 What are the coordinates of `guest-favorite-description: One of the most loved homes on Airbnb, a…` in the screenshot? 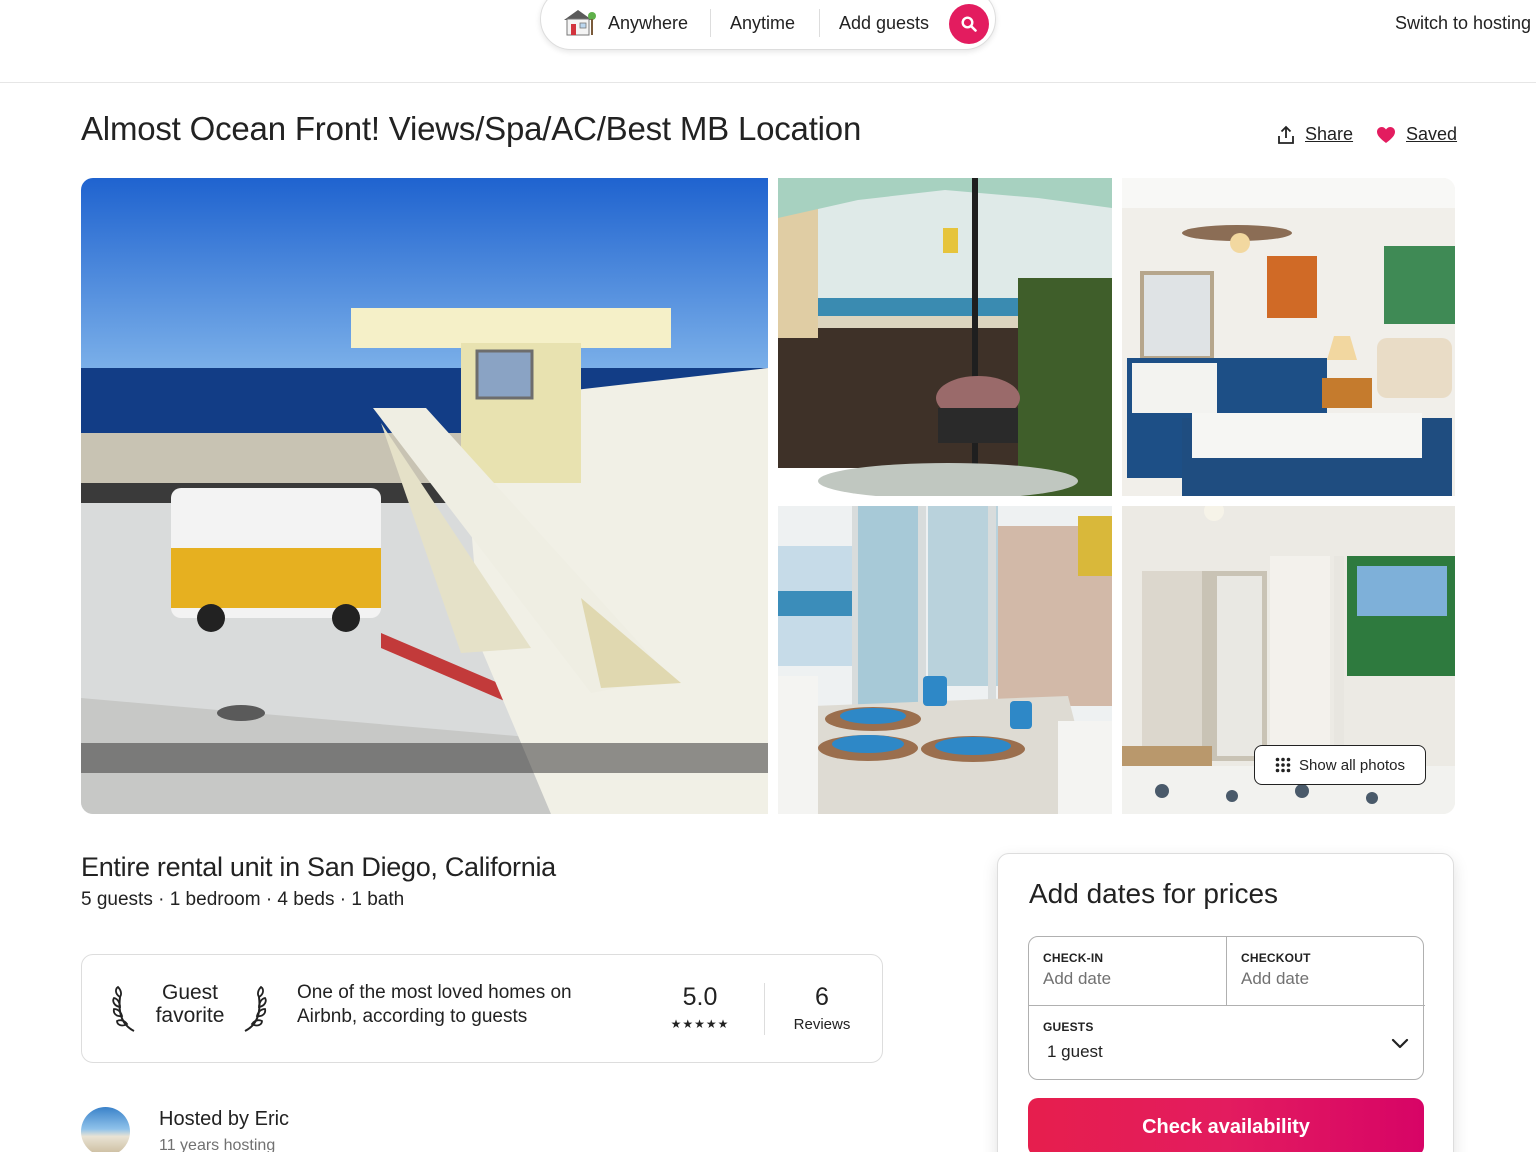 It's located at (434, 1004).